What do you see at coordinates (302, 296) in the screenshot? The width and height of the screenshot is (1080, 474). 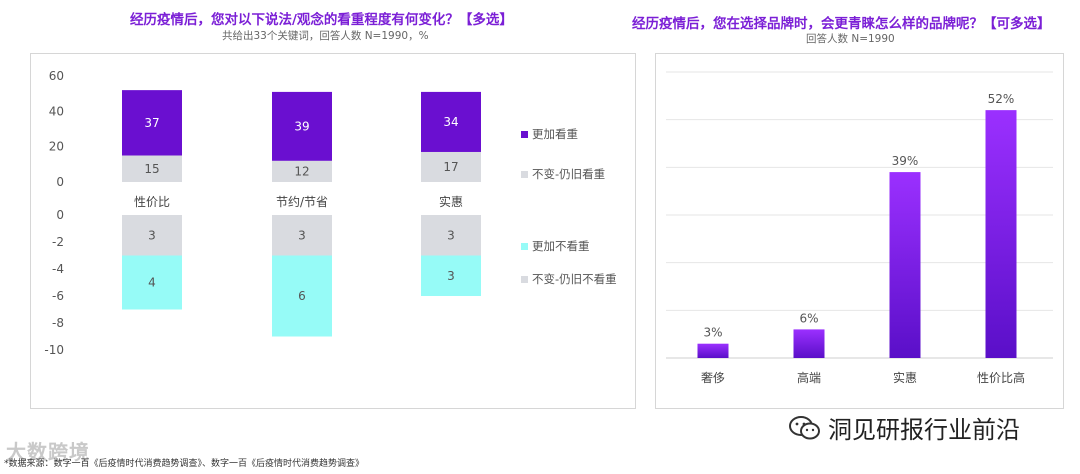 I see `lower-bar-value-label: 6` at bounding box center [302, 296].